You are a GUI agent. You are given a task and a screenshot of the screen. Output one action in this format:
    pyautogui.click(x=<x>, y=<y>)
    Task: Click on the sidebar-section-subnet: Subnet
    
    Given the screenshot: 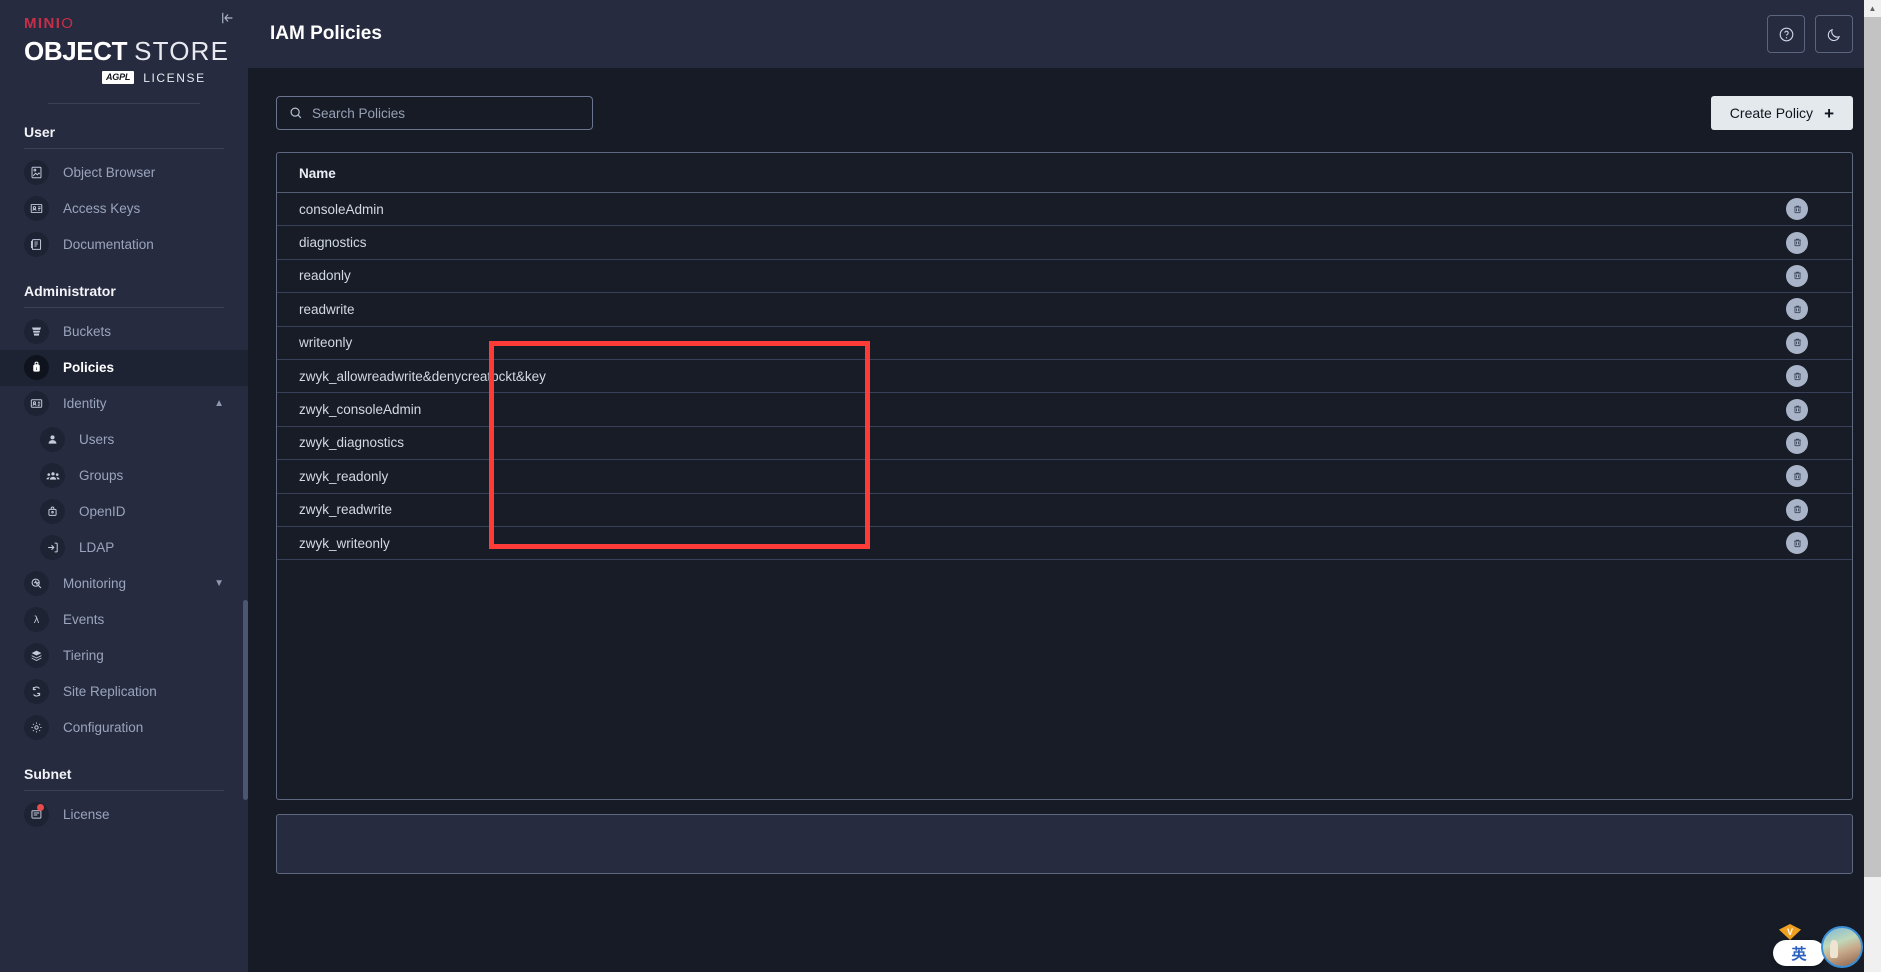 What is the action you would take?
    pyautogui.click(x=48, y=773)
    